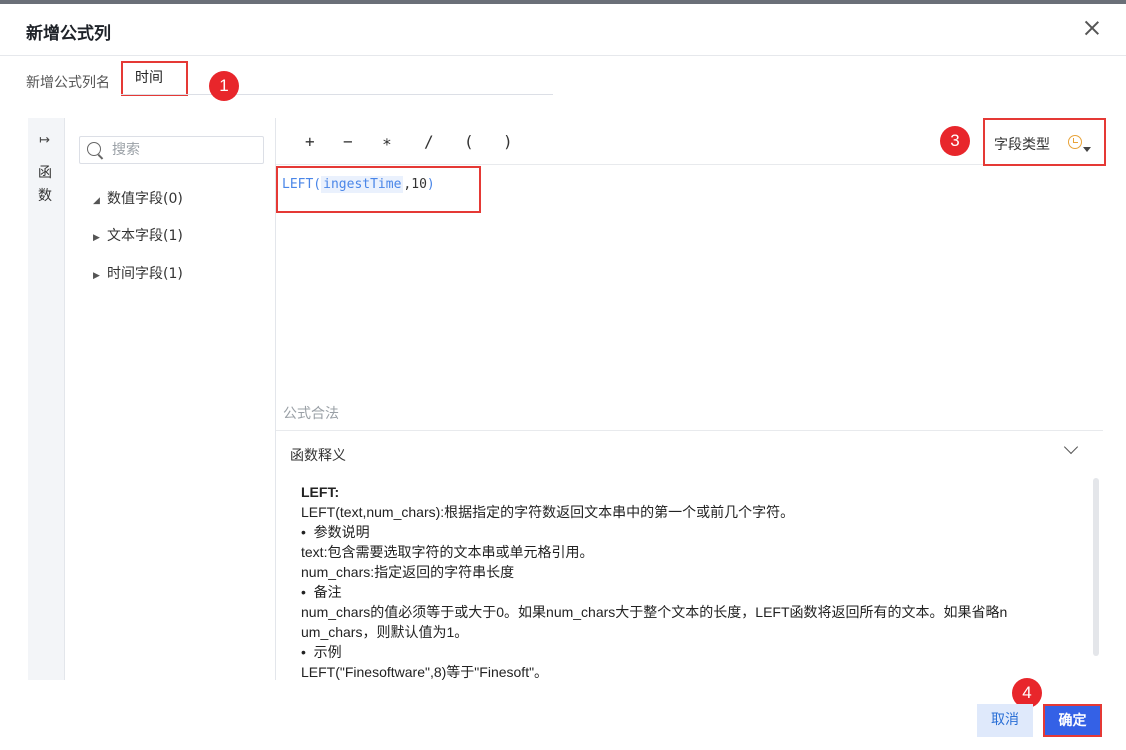  Describe the element at coordinates (302, 184) in the screenshot. I see `formula-function: LEFT(` at that location.